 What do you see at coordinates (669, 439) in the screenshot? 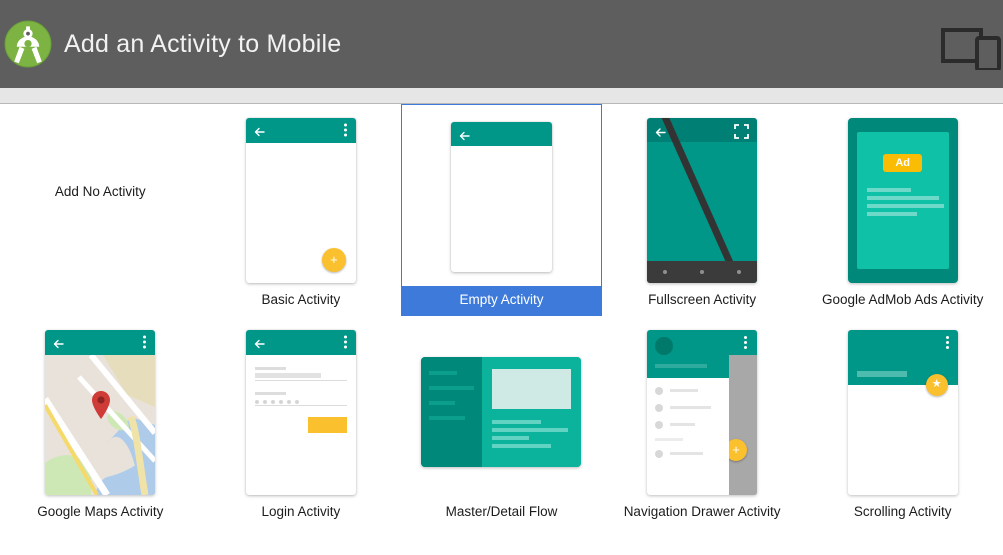
I see `drawer-divider` at bounding box center [669, 439].